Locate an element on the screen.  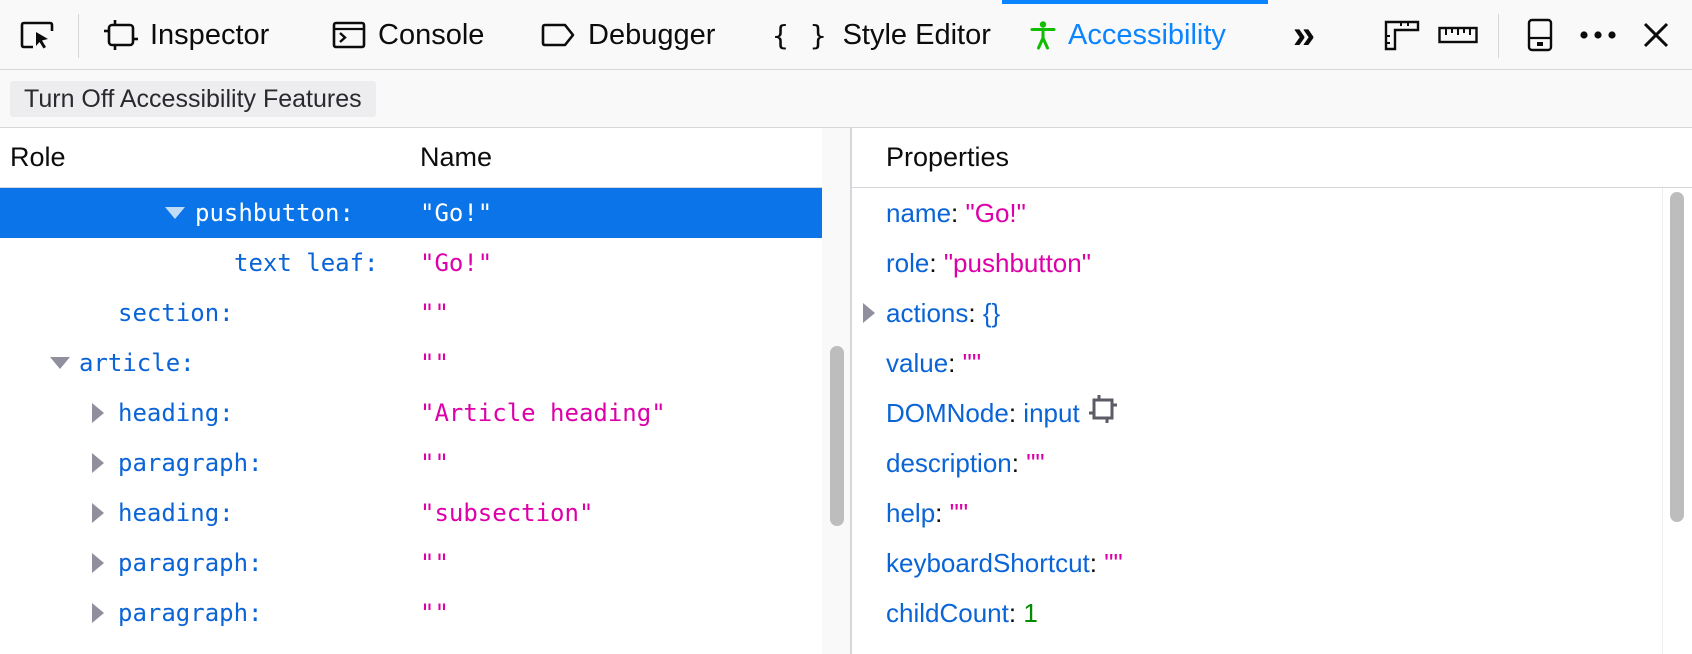
measure-button is located at coordinates (1402, 35).